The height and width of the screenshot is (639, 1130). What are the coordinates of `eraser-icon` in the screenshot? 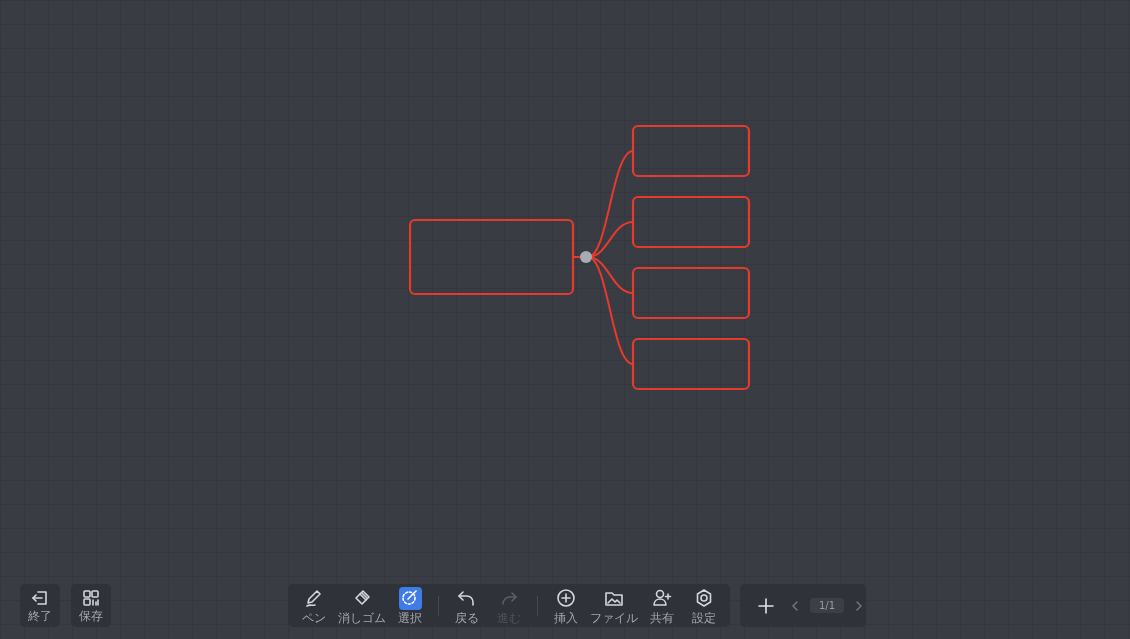 It's located at (362, 598).